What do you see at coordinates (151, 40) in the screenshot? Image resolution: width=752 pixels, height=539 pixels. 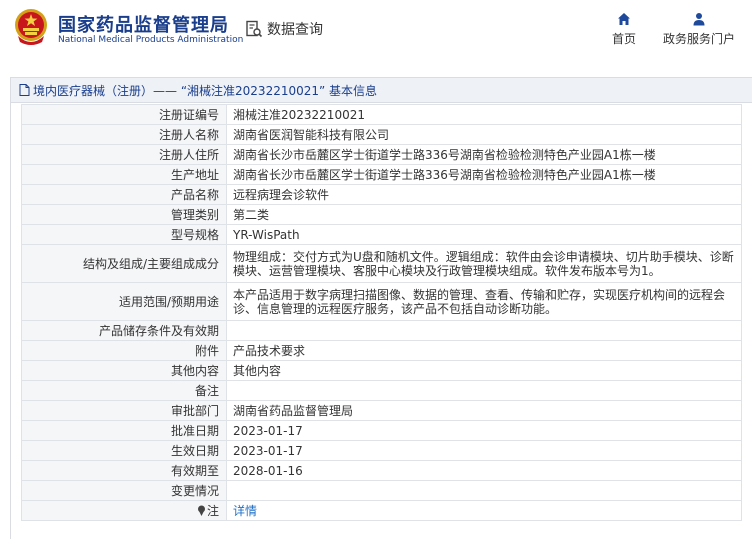 I see `org-name-en: National Medical Products Administration` at bounding box center [151, 40].